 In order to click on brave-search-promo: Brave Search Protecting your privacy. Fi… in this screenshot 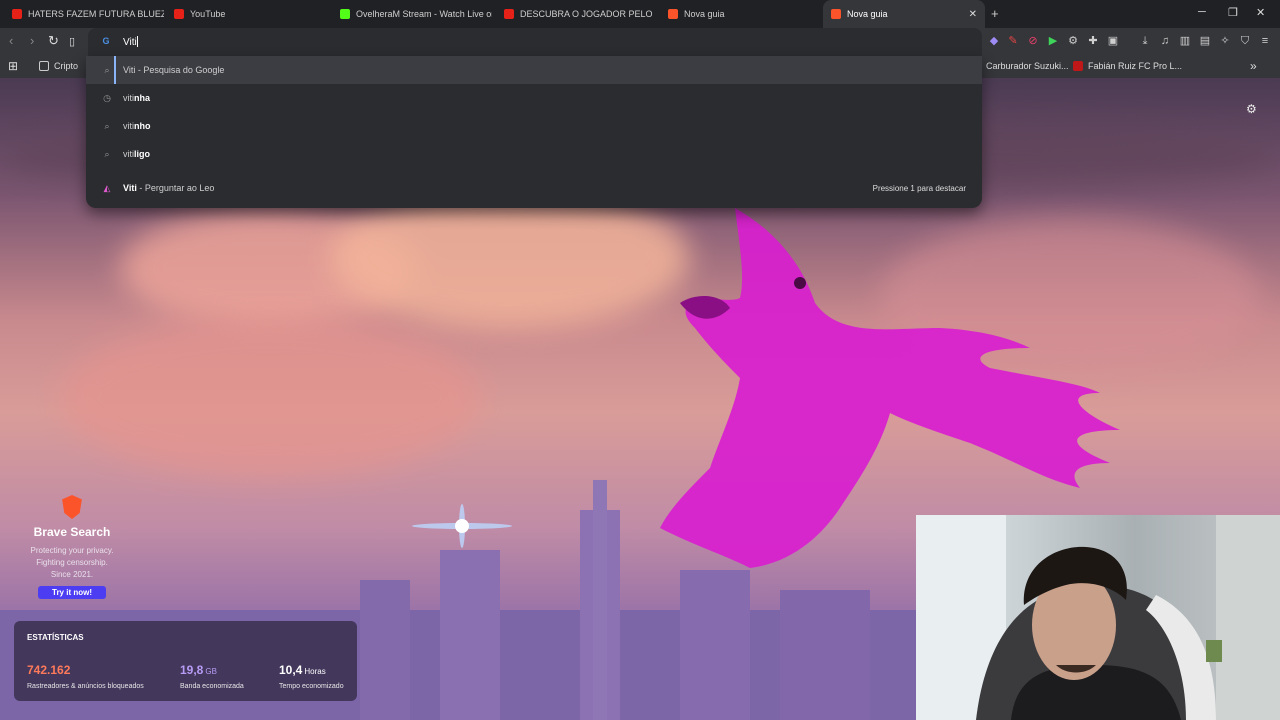, I will do `click(72, 547)`.